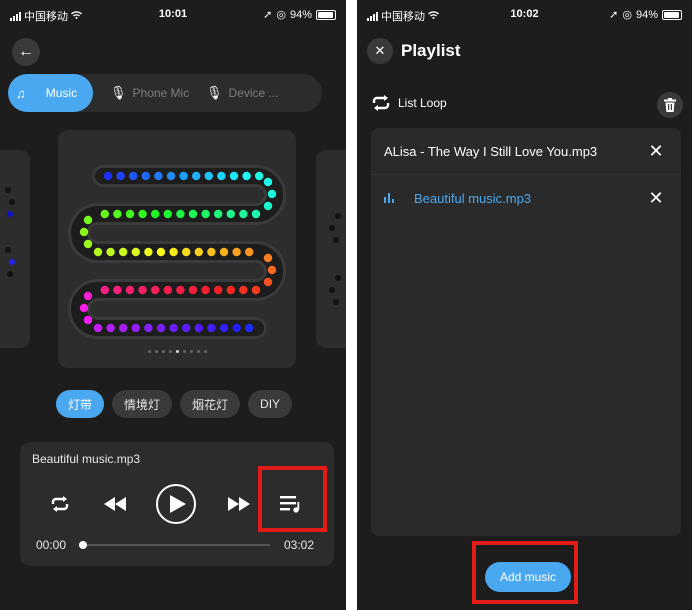 The width and height of the screenshot is (692, 610). Describe the element at coordinates (335, 259) in the screenshot. I see `led-dots-partial` at that location.